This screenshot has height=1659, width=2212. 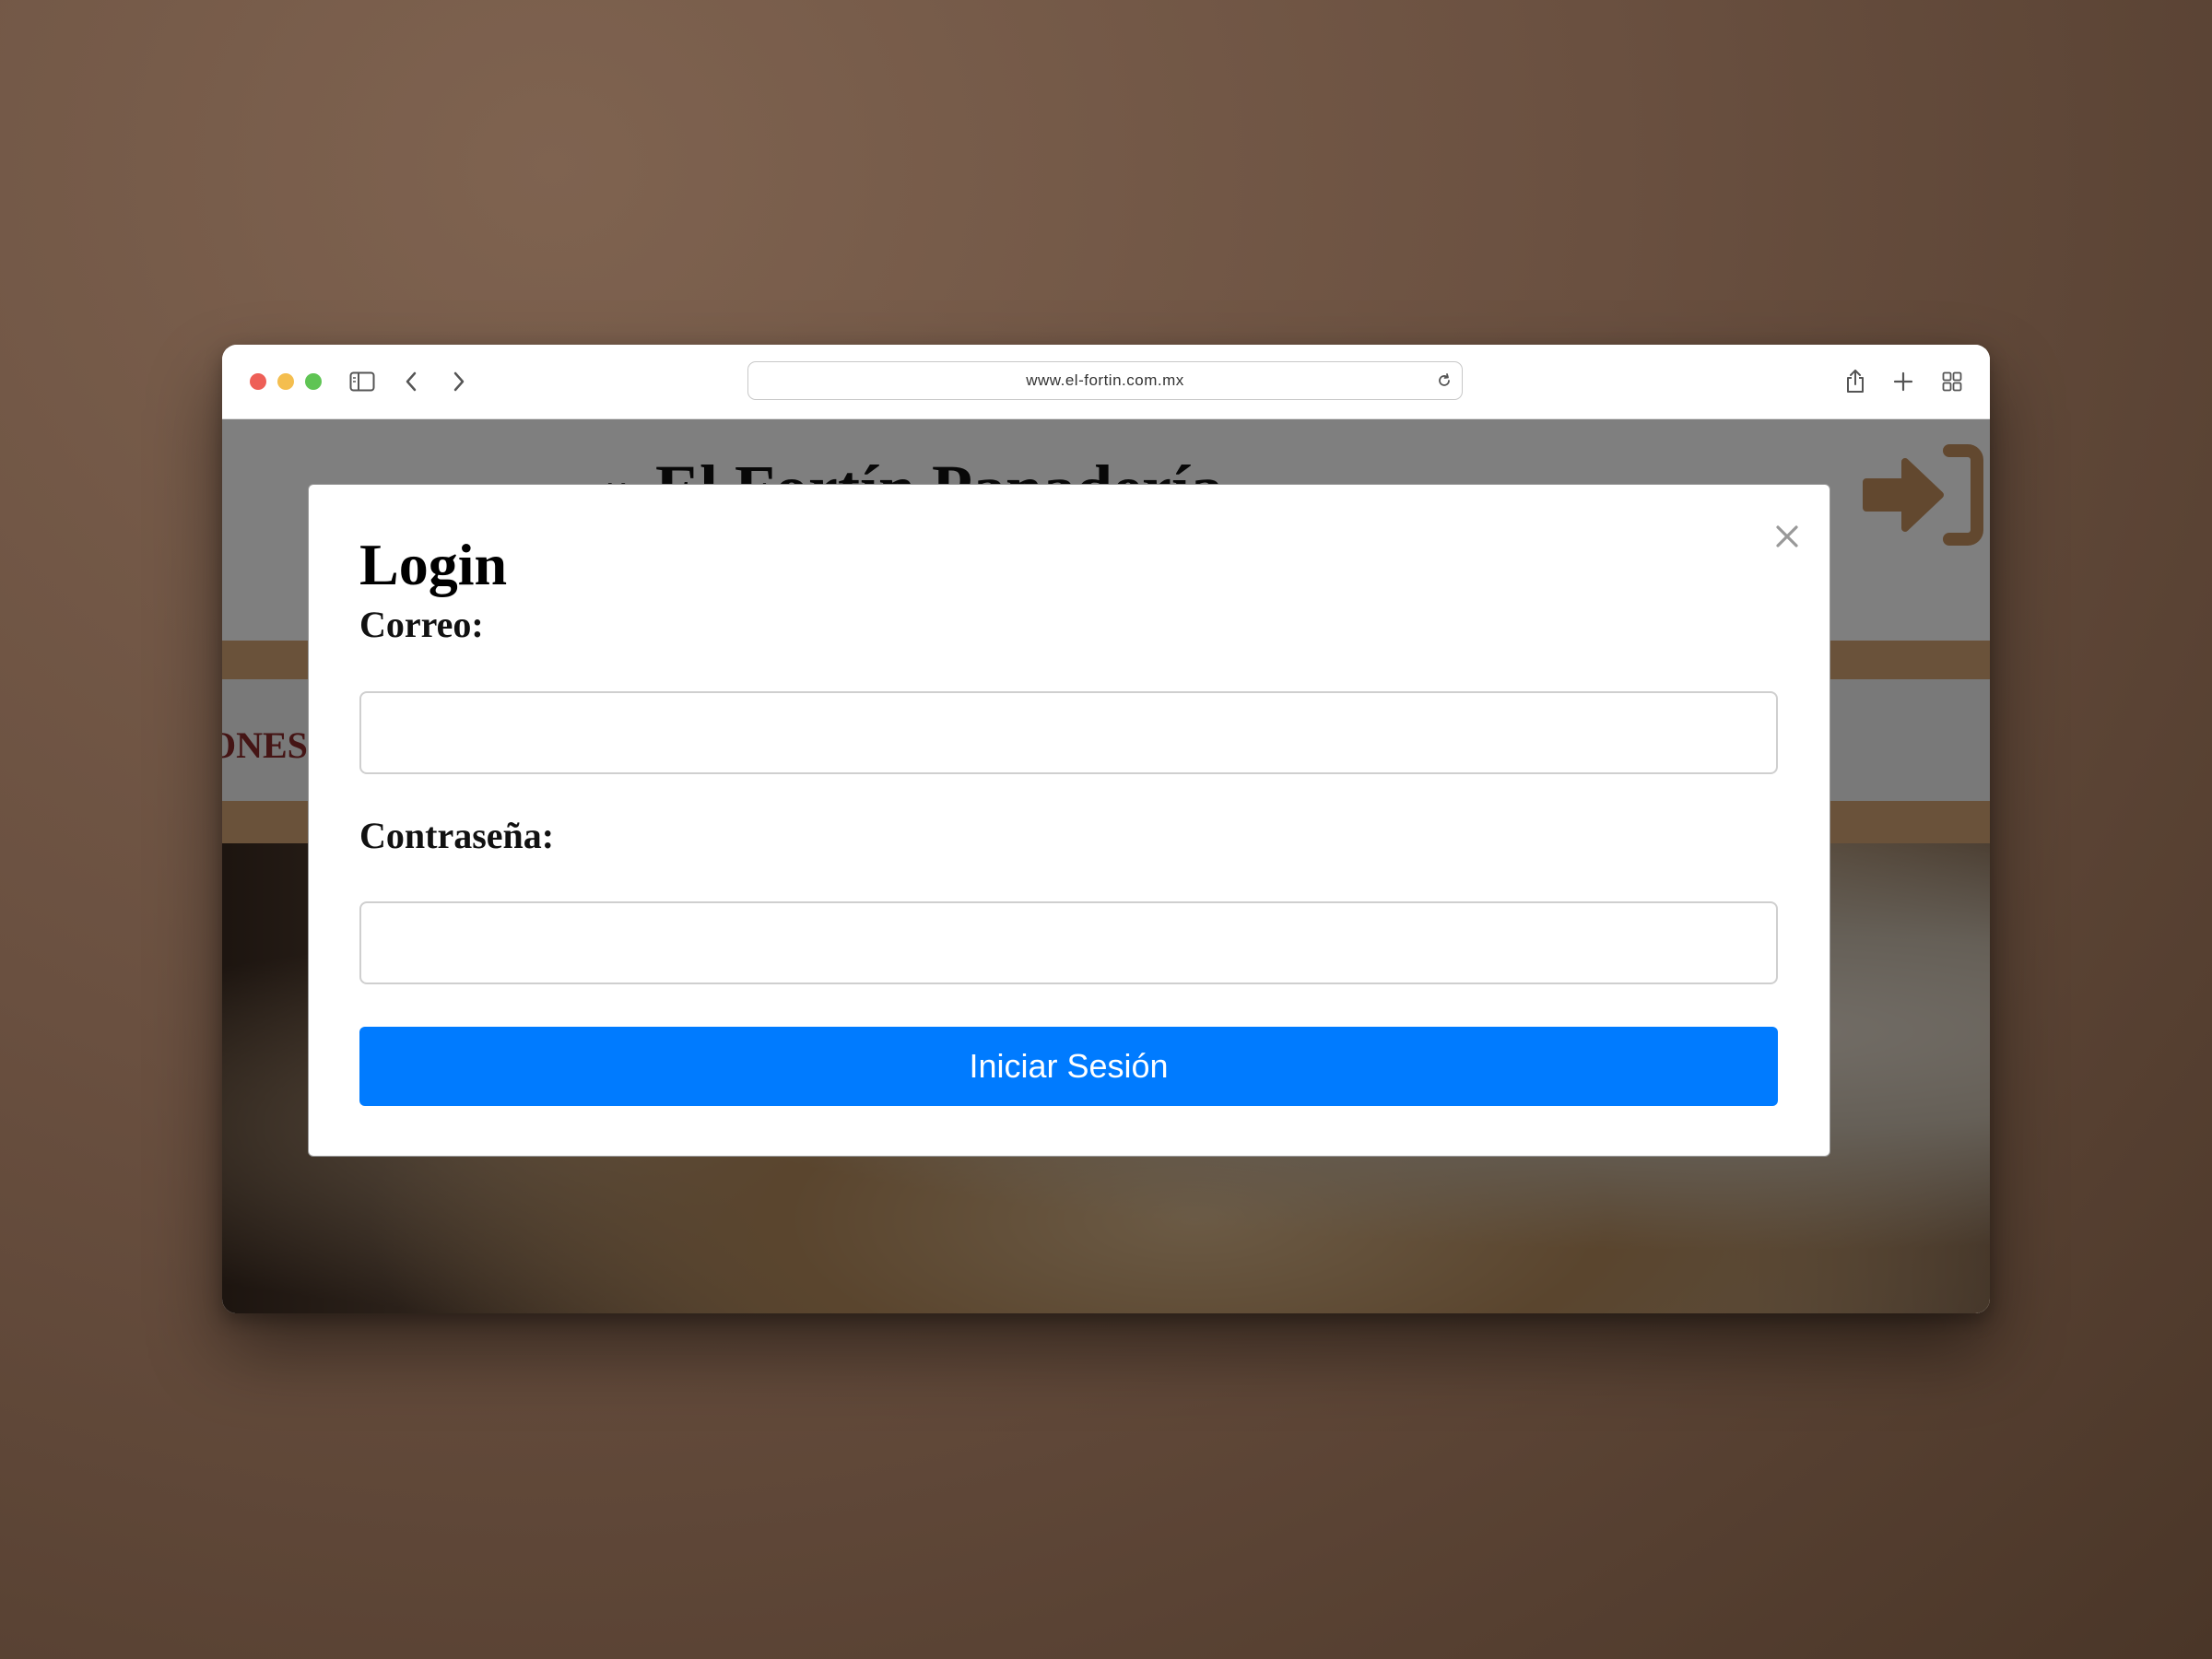 I want to click on new-tab-icon, so click(x=1903, y=381).